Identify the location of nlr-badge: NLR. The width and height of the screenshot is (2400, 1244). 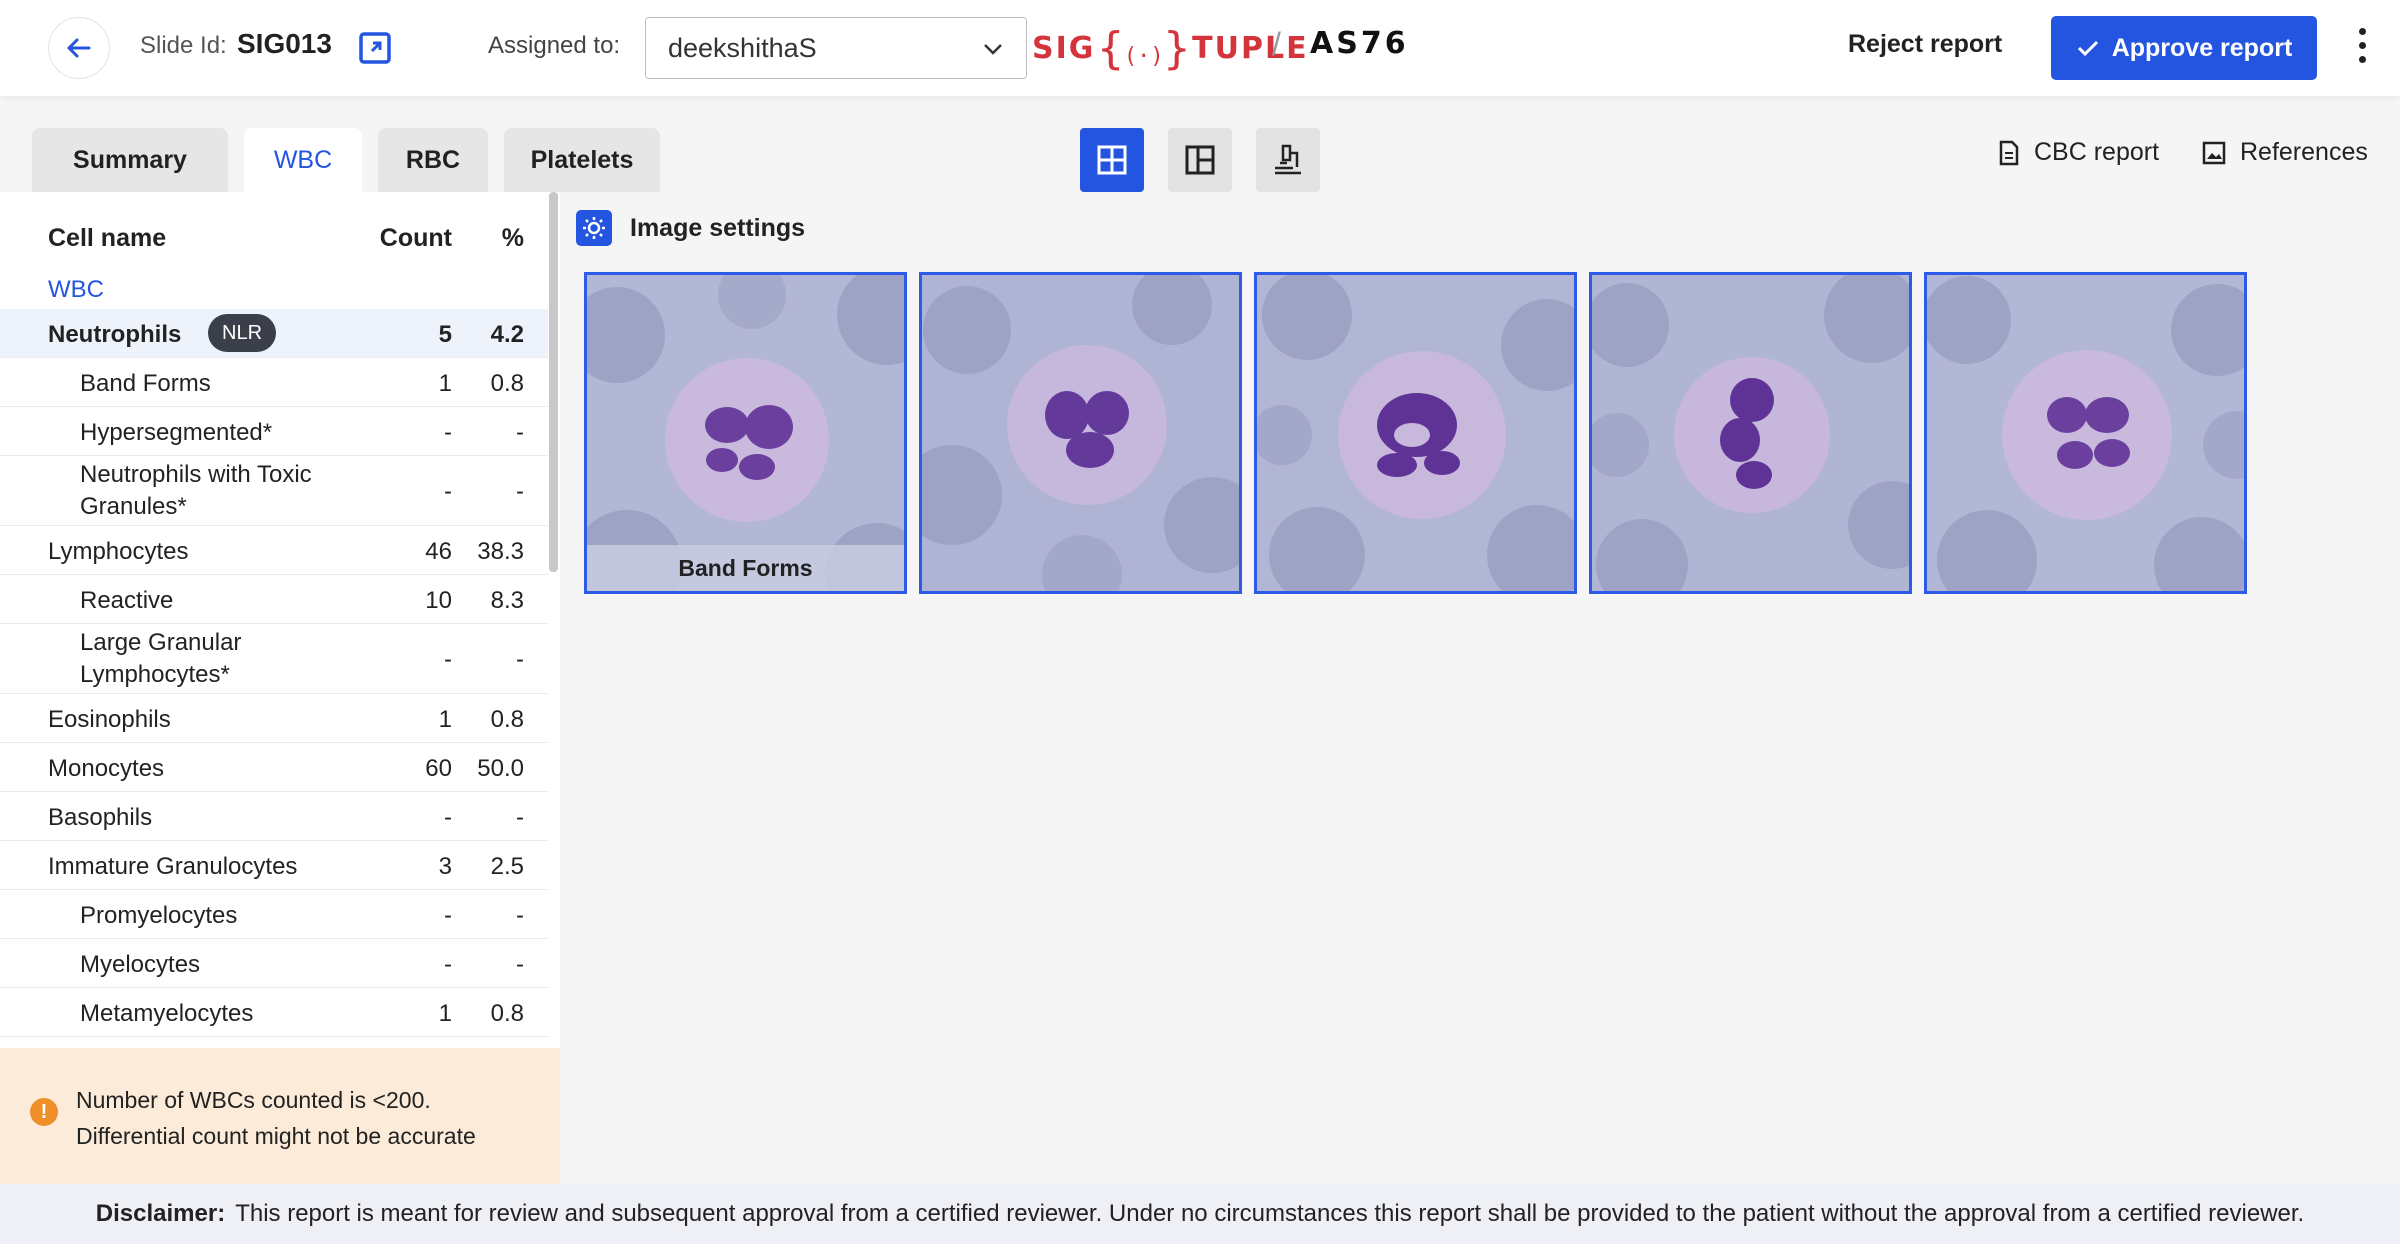
(242, 333).